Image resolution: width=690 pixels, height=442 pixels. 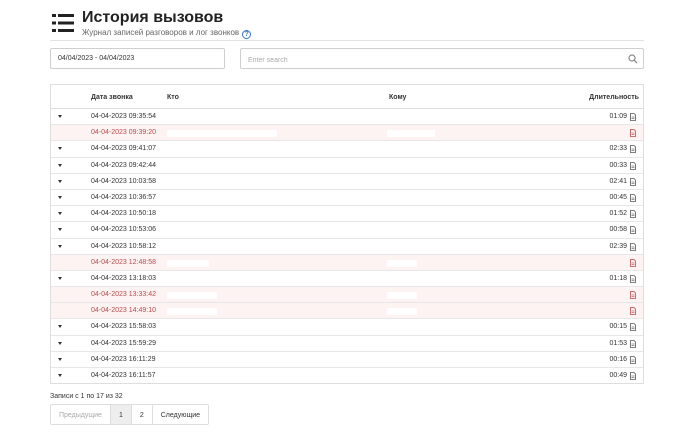 What do you see at coordinates (618, 327) in the screenshot?
I see `call-duration: 00:15` at bounding box center [618, 327].